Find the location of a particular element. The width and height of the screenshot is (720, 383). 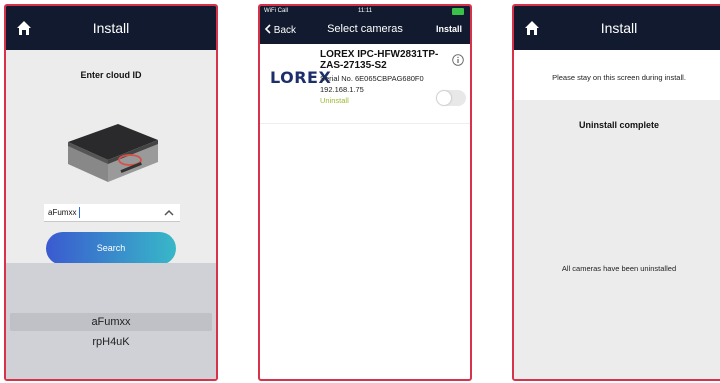

status-time: 11:11 is located at coordinates (365, 11).